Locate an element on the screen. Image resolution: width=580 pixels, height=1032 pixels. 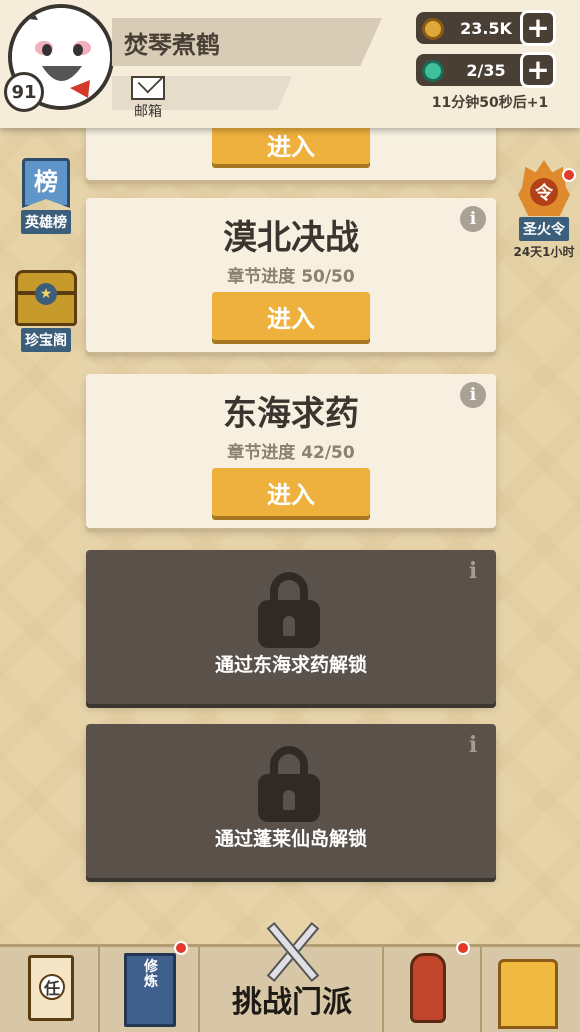
progress-value: 42/50 is located at coordinates (328, 453).